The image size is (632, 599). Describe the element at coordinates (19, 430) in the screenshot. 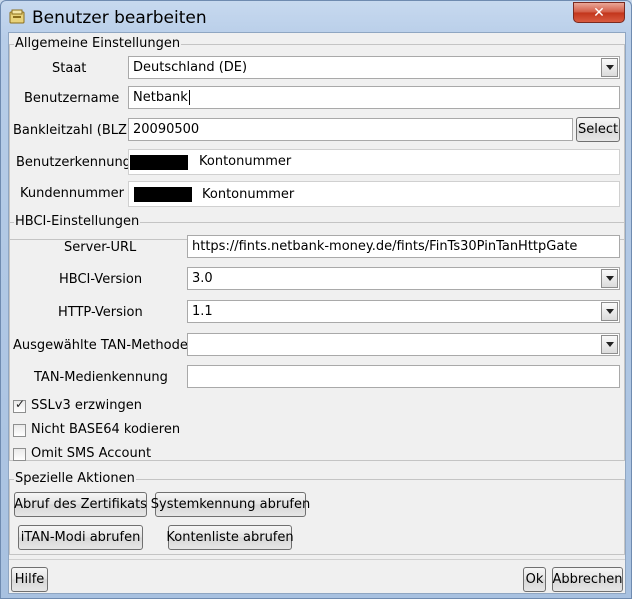

I see `base64-checkbox` at that location.